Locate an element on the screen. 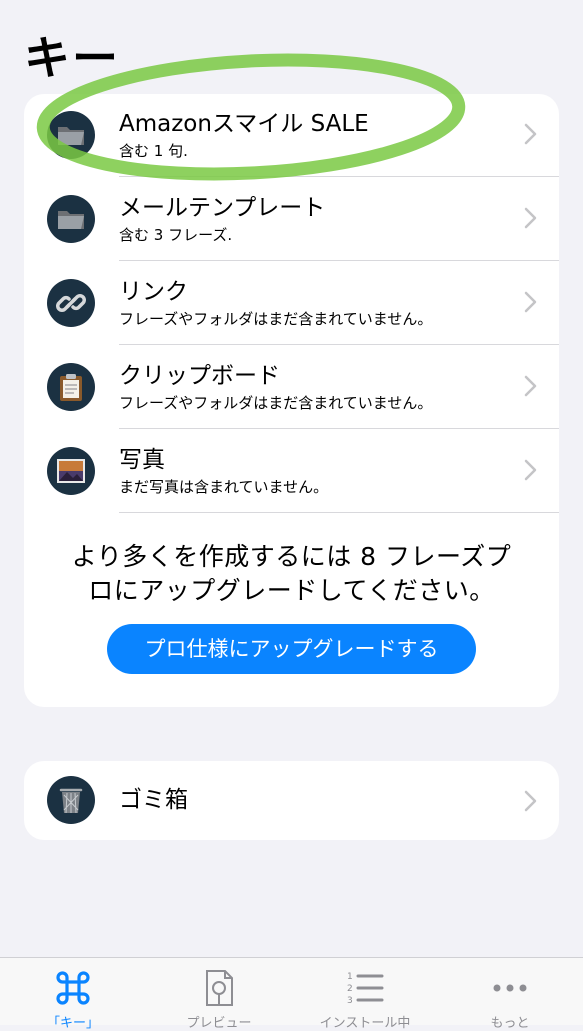 The height and width of the screenshot is (1031, 583). tab-more: もっと is located at coordinates (510, 994).